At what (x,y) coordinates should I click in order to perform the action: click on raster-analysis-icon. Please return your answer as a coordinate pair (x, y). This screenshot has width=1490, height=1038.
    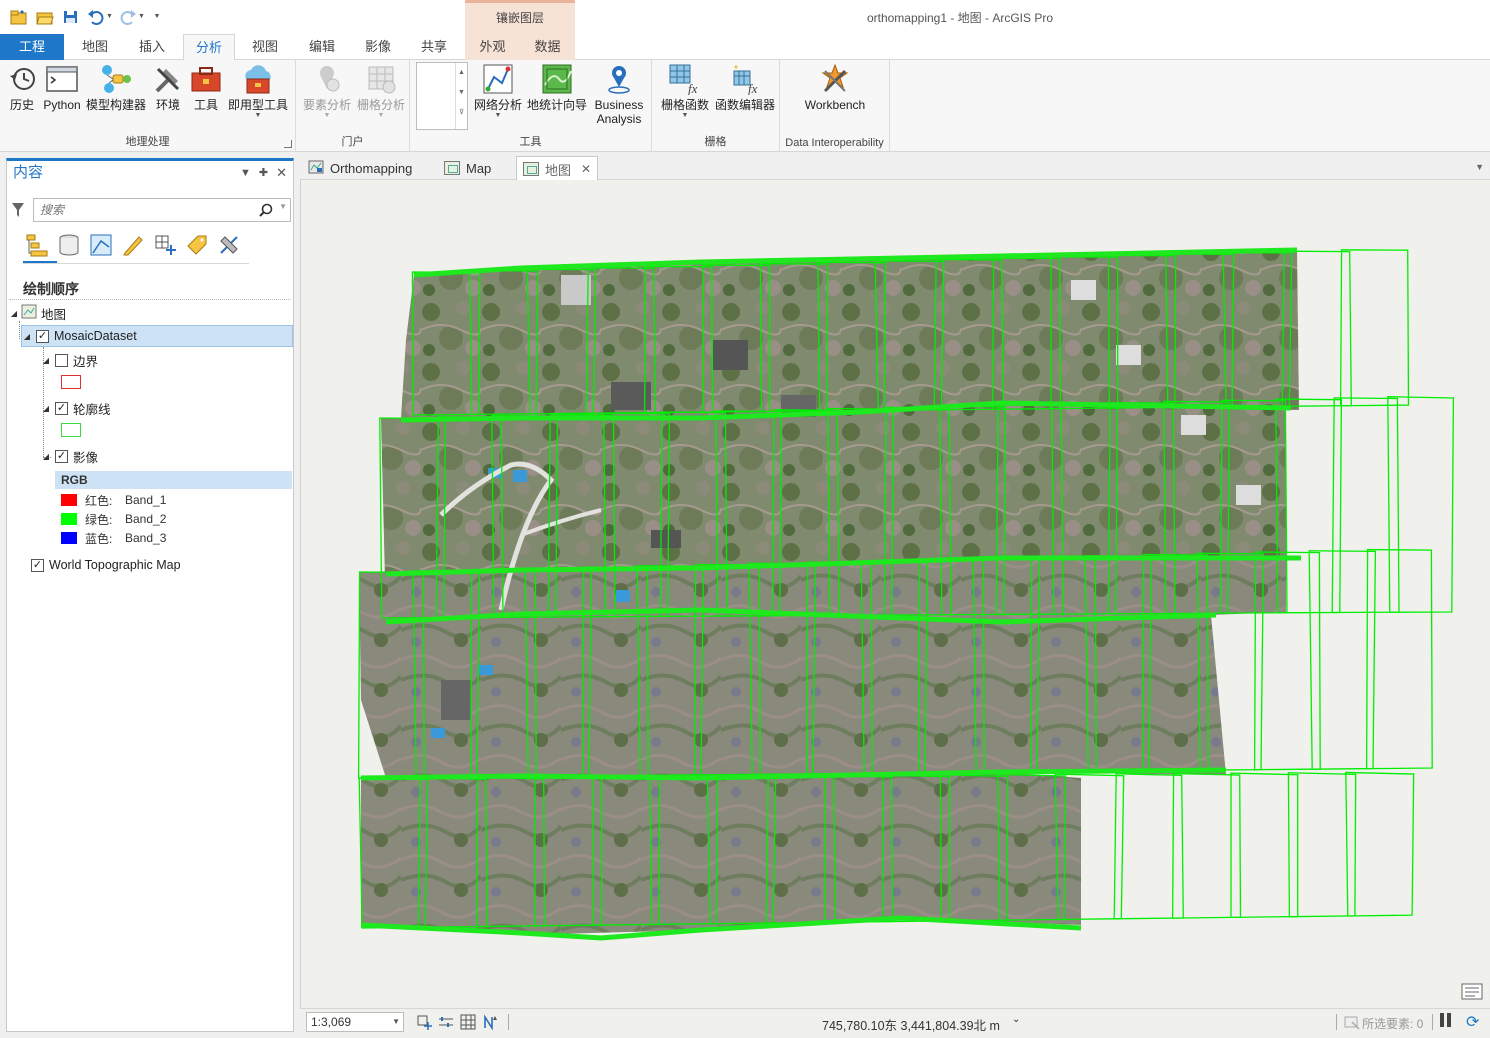
    Looking at the image, I should click on (381, 79).